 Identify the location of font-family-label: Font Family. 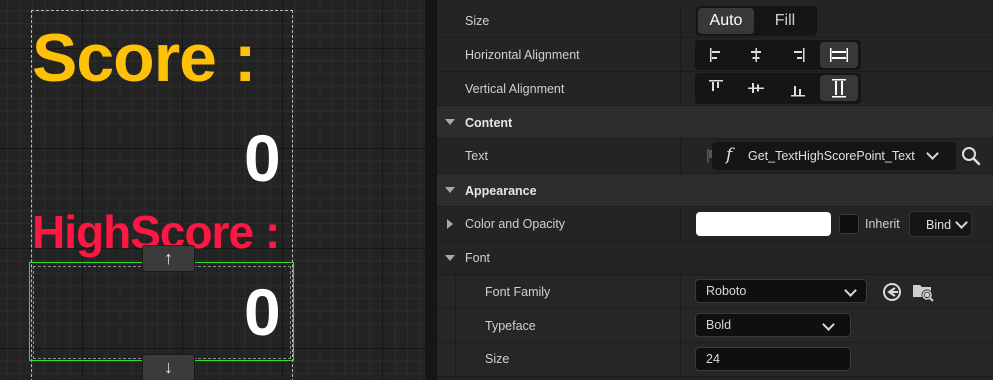
(518, 292).